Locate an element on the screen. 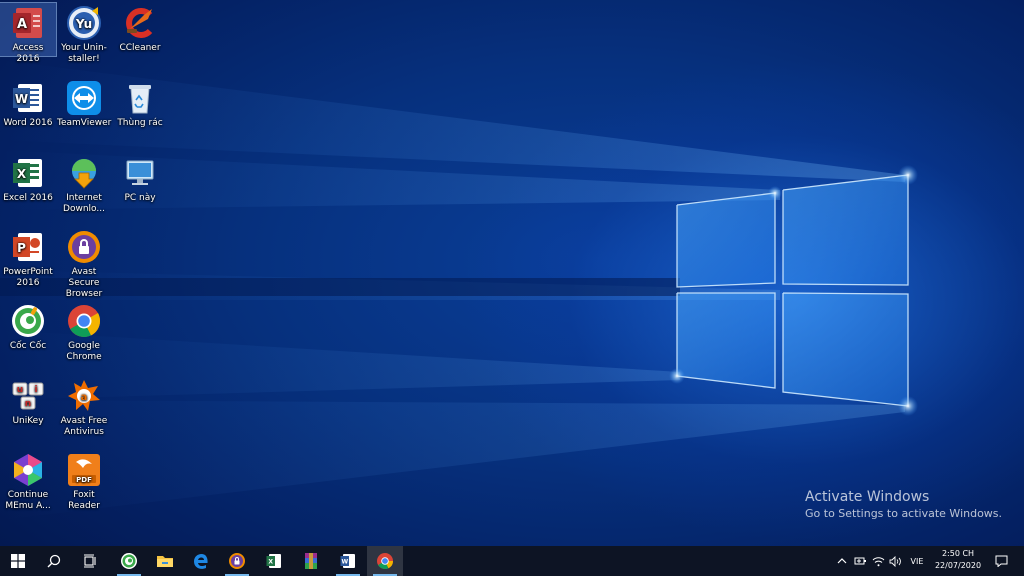 The height and width of the screenshot is (576, 1024). unikey-icon: u in is located at coordinates (28, 396).